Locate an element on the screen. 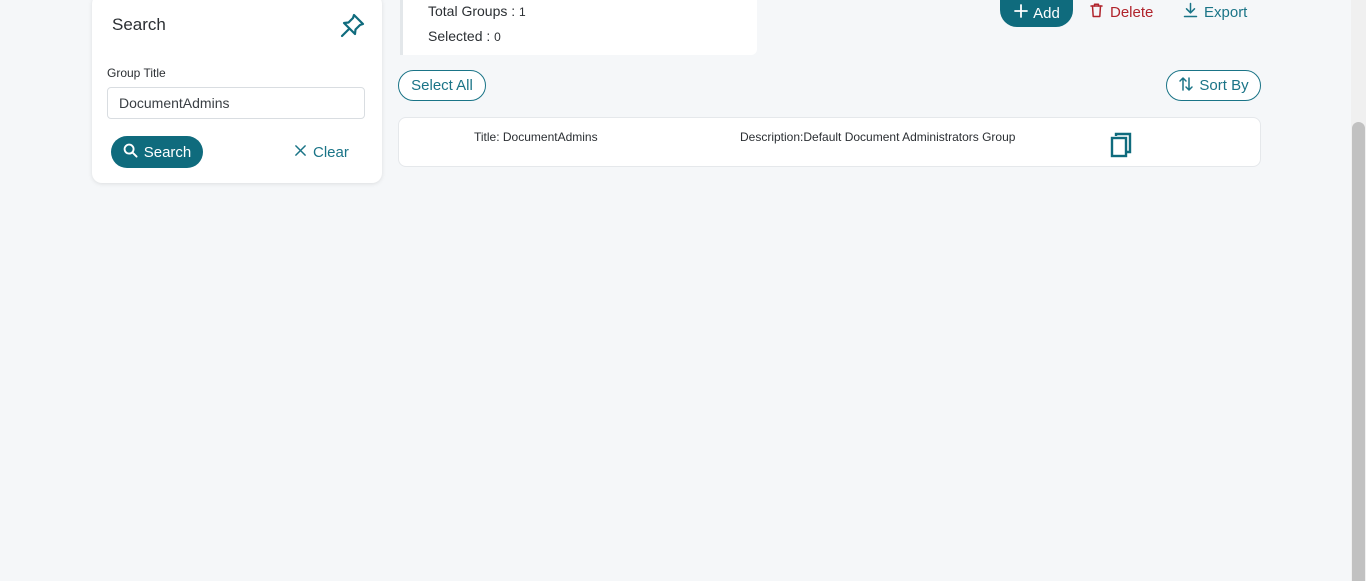  total-groups-label: Total Groups : is located at coordinates (472, 11).